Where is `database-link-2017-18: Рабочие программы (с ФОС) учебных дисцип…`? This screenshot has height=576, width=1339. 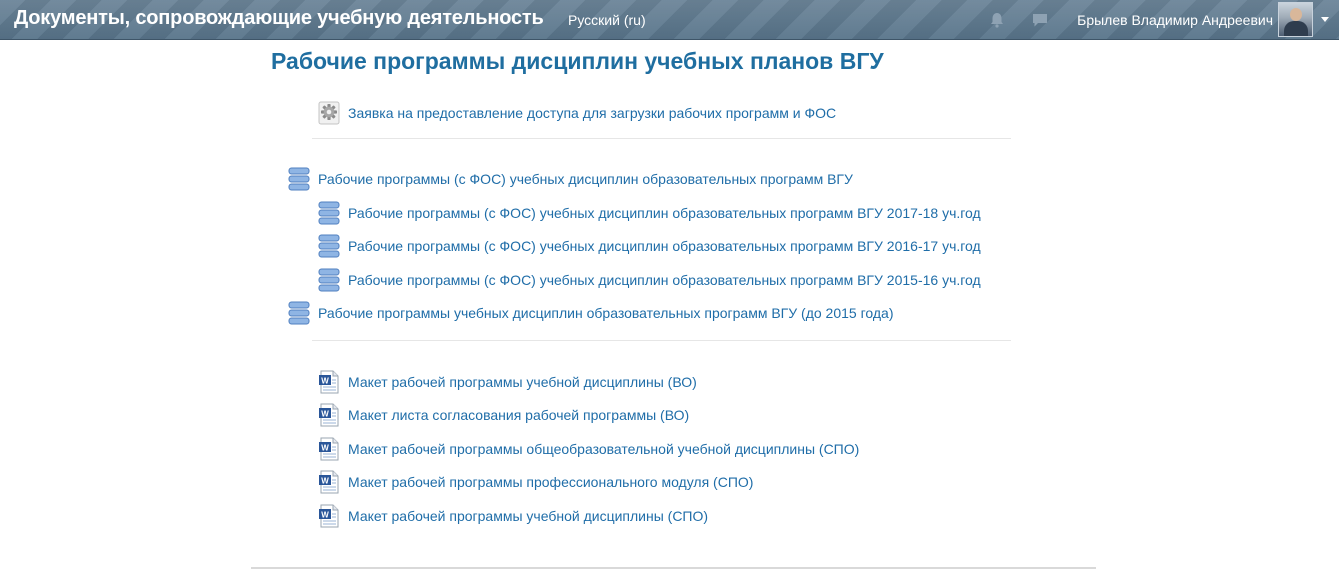
database-link-2017-18: Рабочие программы (с ФОС) учебных дисцип… is located at coordinates (649, 213).